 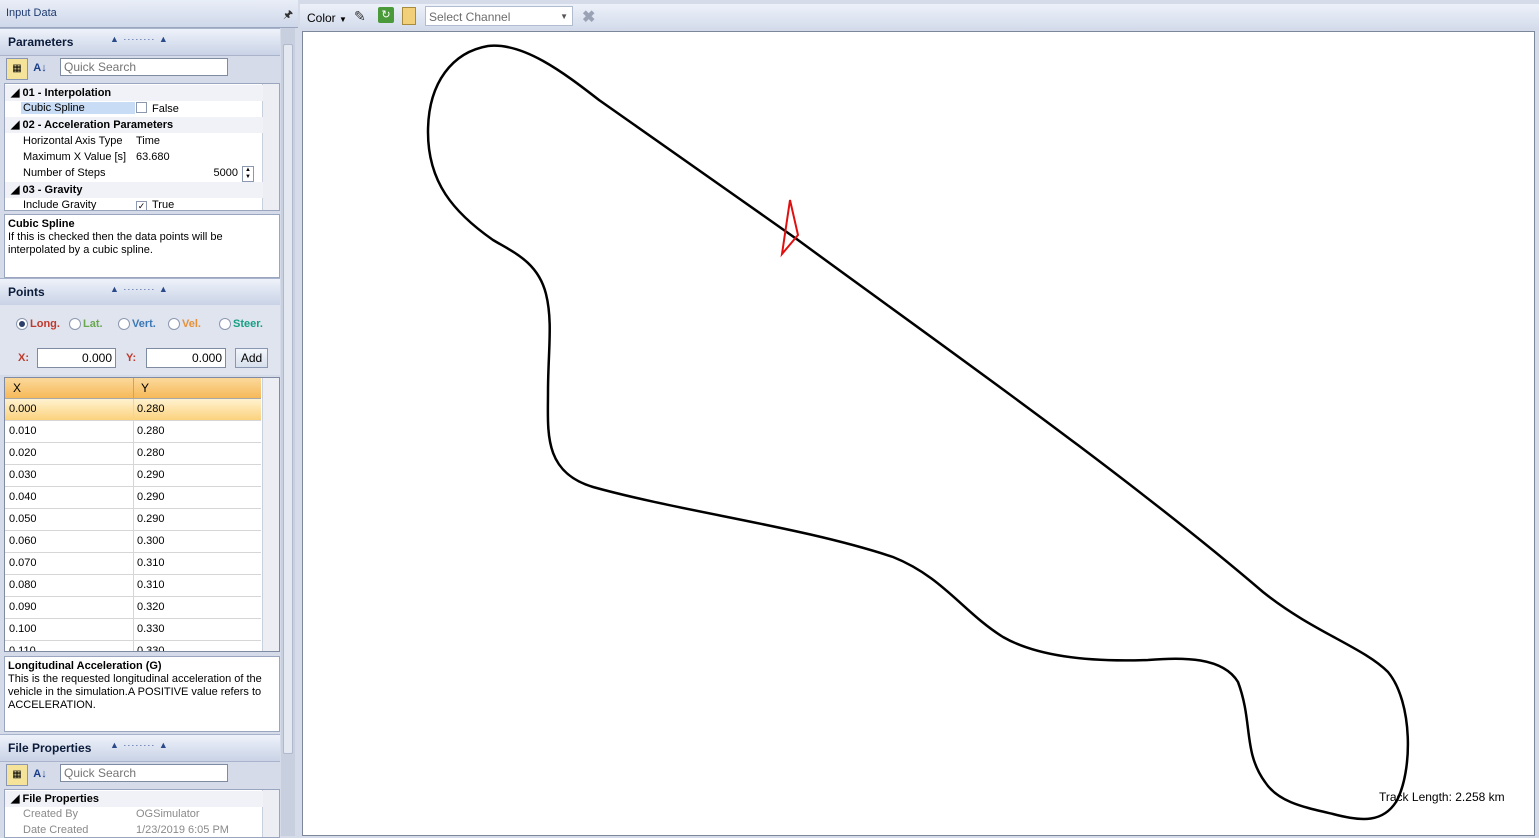 I want to click on property-value: ✓ True, so click(x=155, y=205).